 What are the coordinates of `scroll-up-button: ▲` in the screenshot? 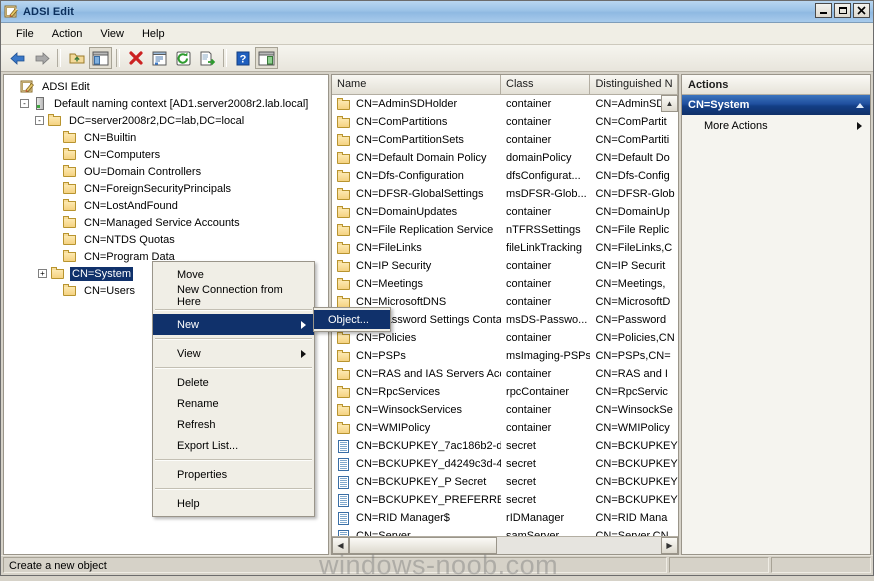 It's located at (669, 103).